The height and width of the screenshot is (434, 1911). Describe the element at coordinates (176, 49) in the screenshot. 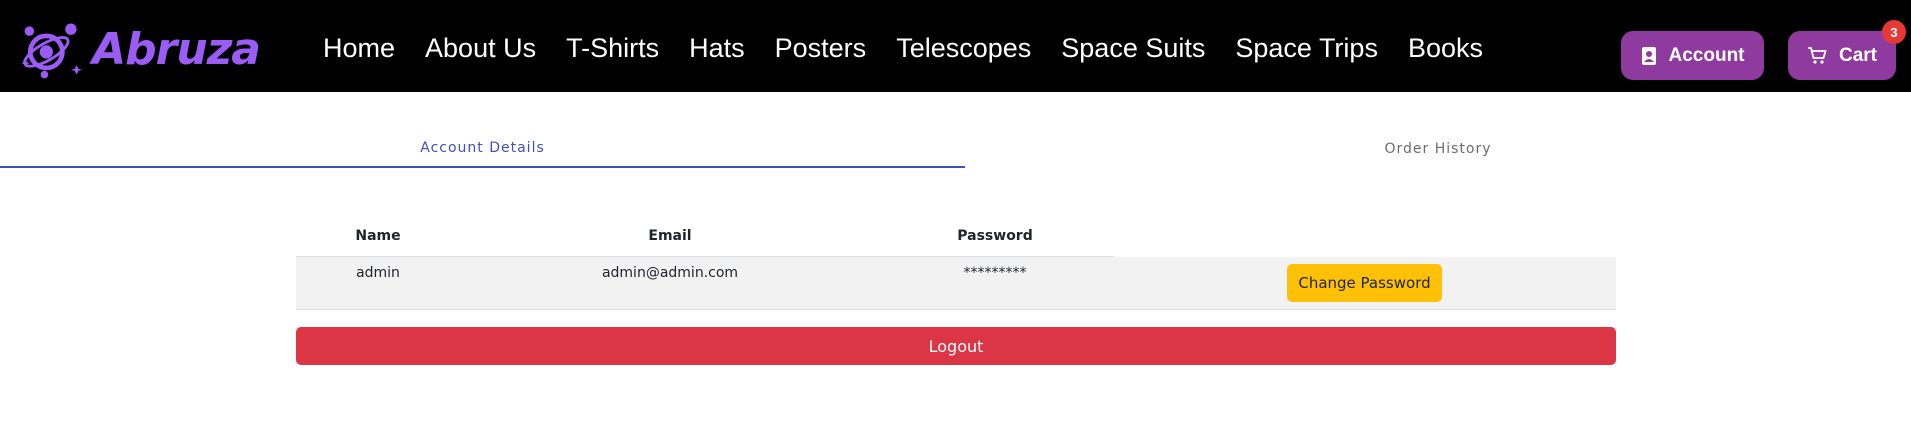

I see `brand-name: Abruza` at that location.